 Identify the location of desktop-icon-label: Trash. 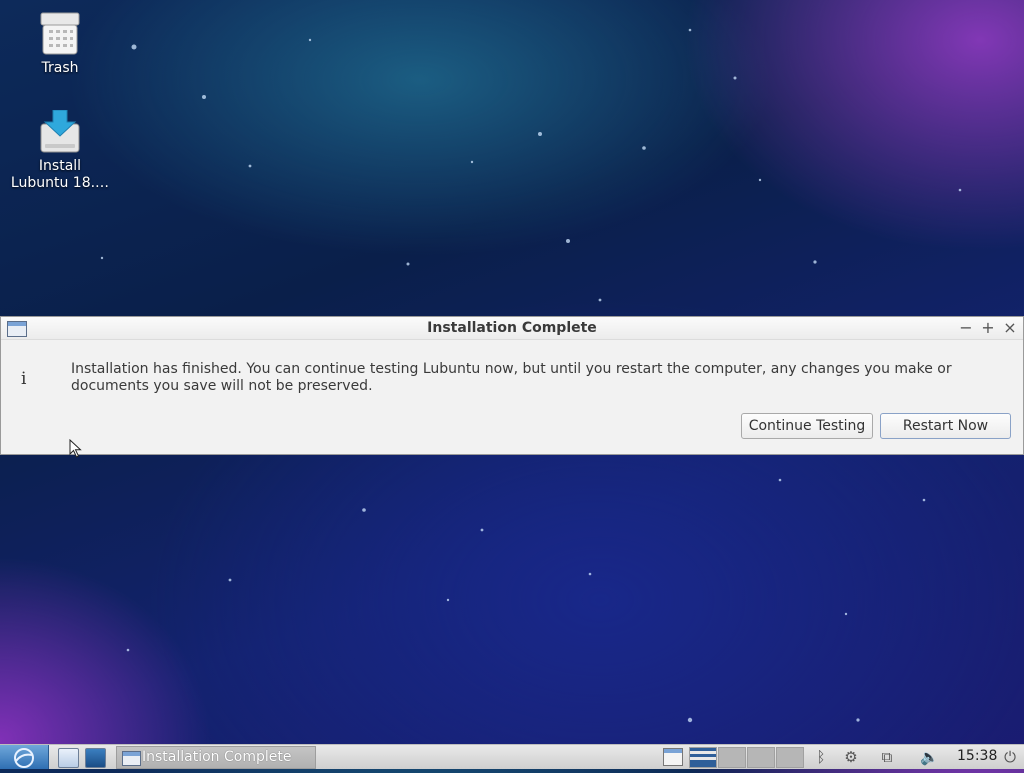
(60, 68).